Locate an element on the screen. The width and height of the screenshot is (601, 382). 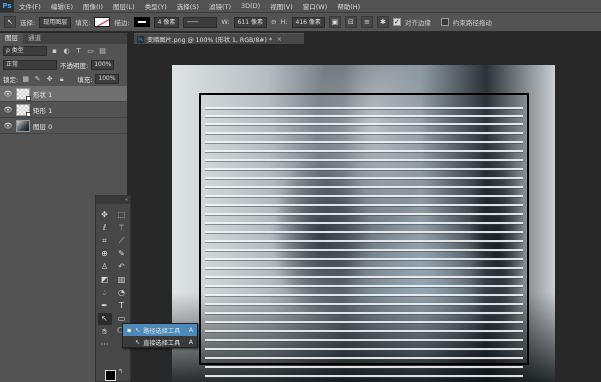
photoshop-logo: Ps is located at coordinates (7, 6).